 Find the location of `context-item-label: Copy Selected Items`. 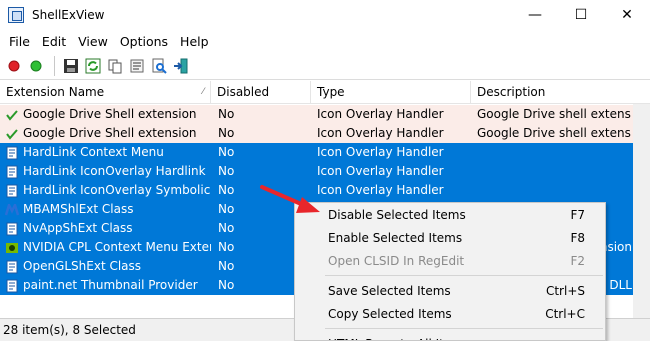

context-item-label: Copy Selected Items is located at coordinates (390, 313).